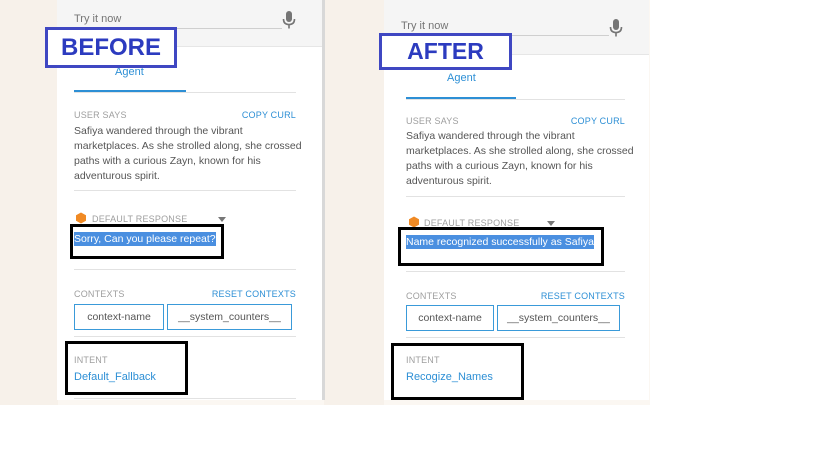 The height and width of the screenshot is (460, 819). I want to click on intent-highlight-box-after, so click(457, 371).